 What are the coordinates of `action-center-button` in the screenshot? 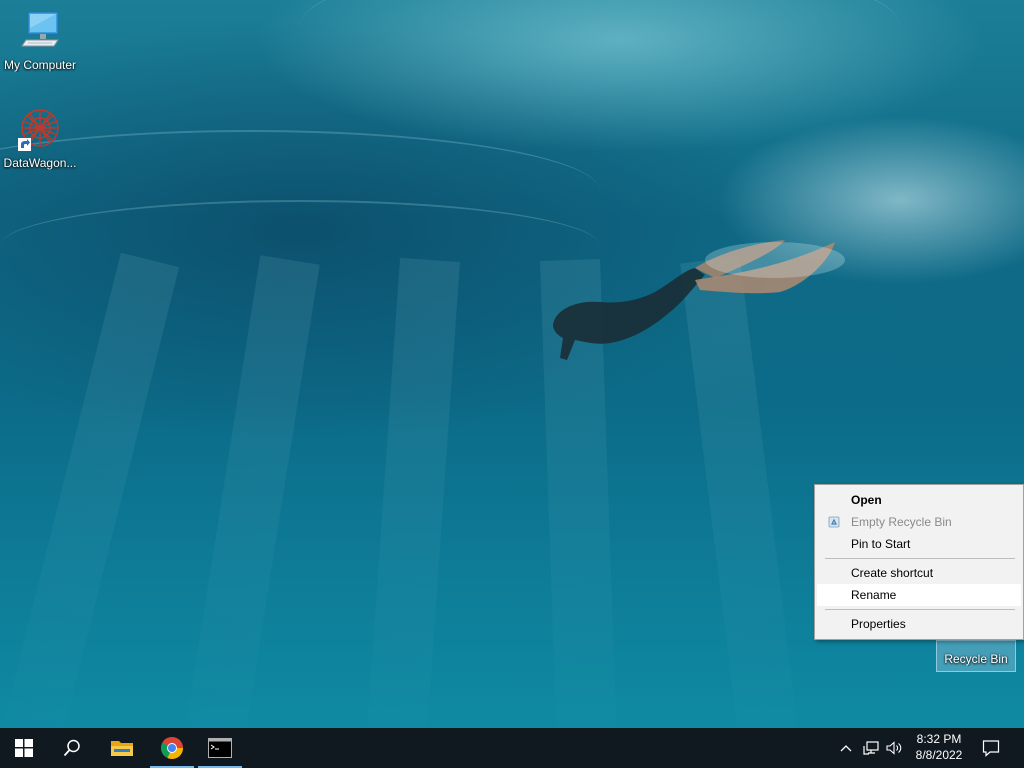 It's located at (991, 748).